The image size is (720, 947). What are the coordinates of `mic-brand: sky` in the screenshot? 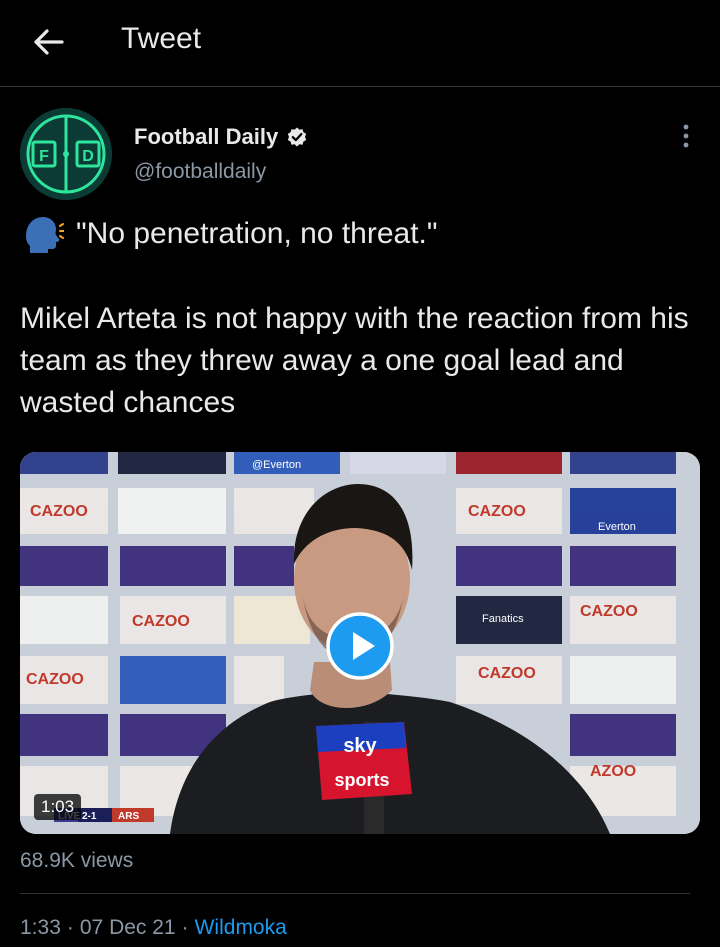 It's located at (360, 746).